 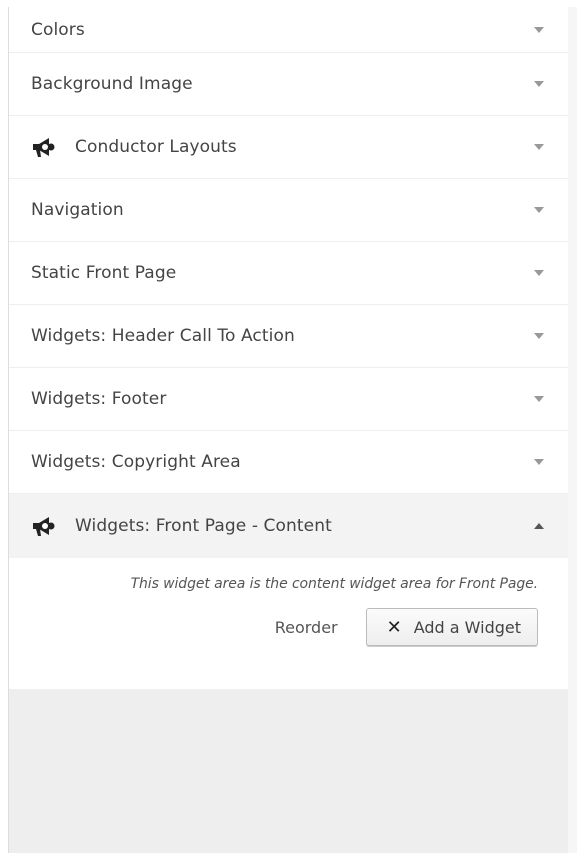 What do you see at coordinates (467, 627) in the screenshot?
I see `add-widget-label: Add a Widget` at bounding box center [467, 627].